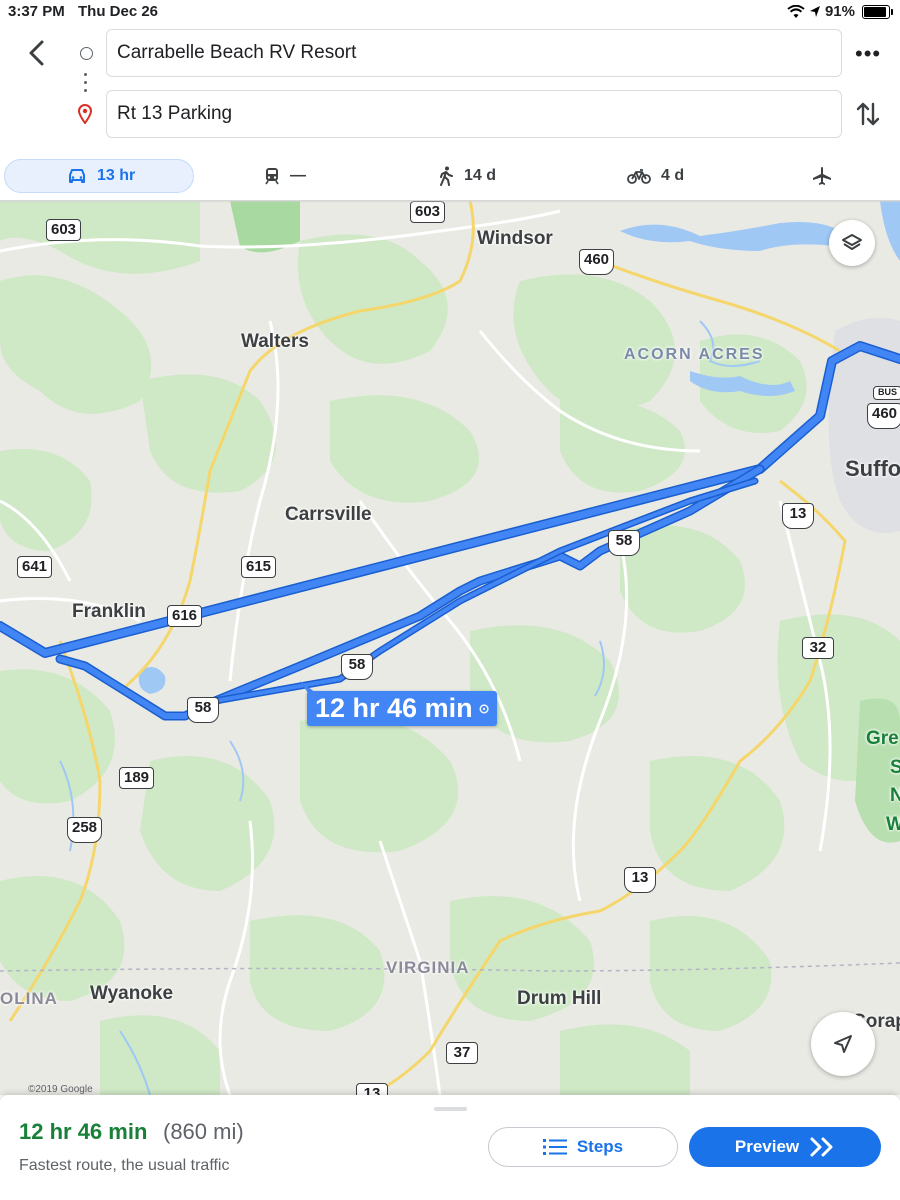 This screenshot has height=1200, width=900. I want to click on tab-drive: 13 hr, so click(99, 176).